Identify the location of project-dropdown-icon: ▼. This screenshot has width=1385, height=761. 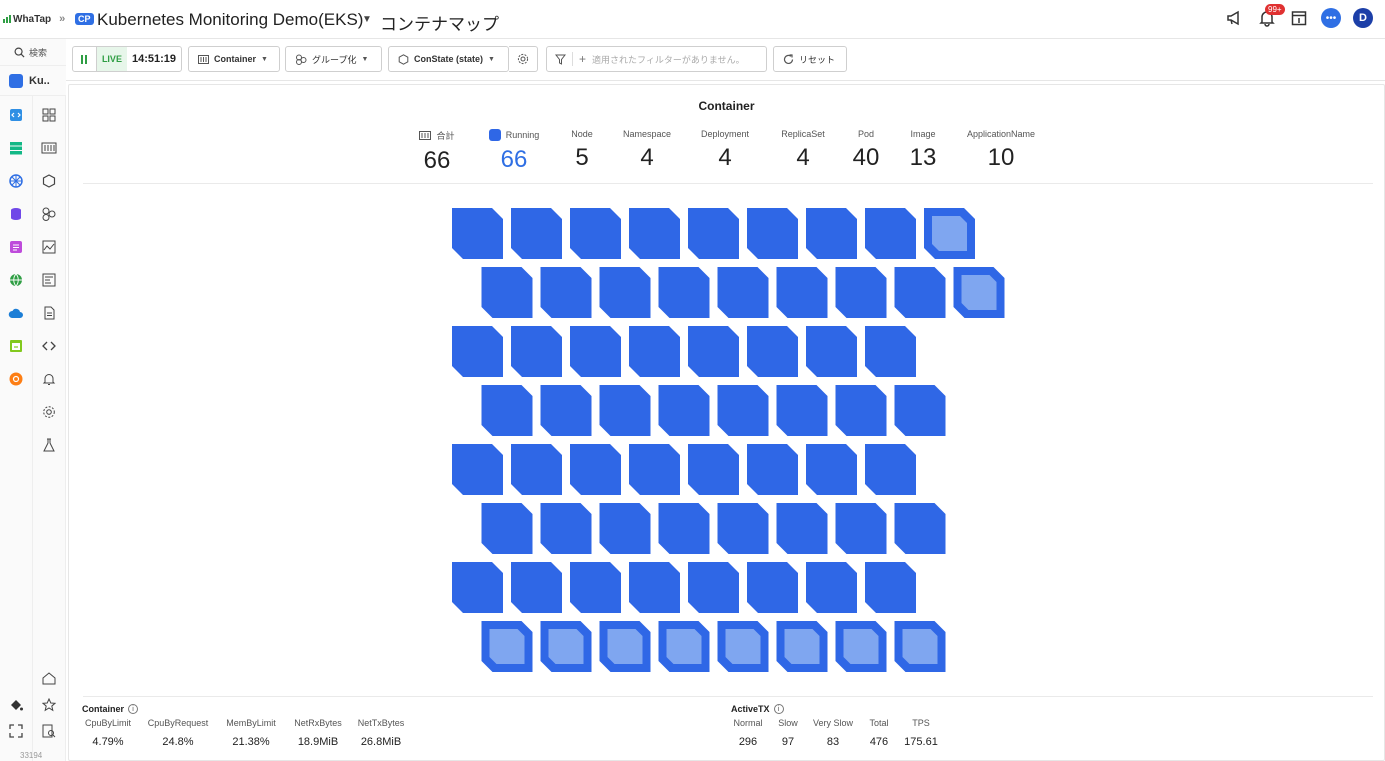
(367, 19).